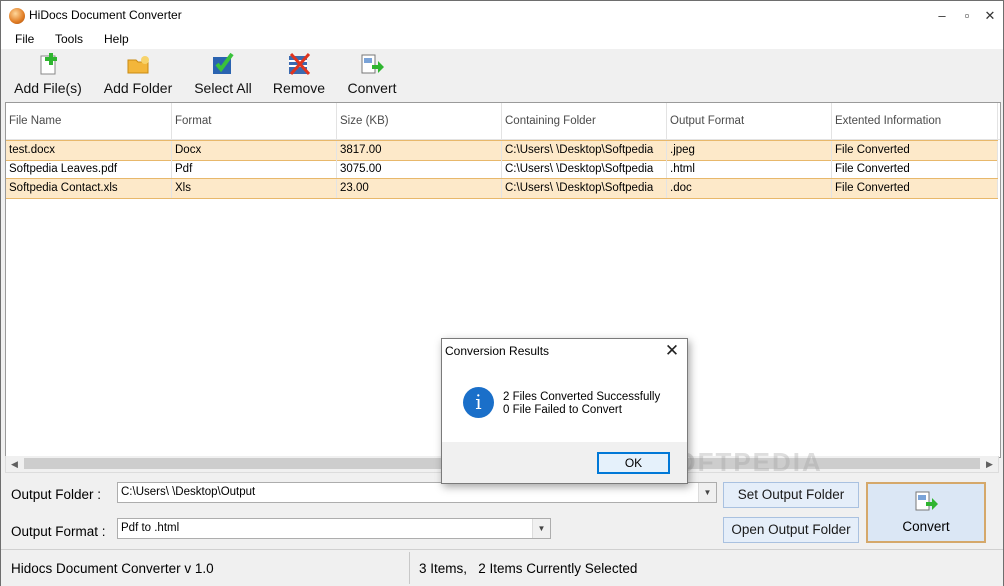 The width and height of the screenshot is (1004, 586). I want to click on convert-button: Convert, so click(926, 512).